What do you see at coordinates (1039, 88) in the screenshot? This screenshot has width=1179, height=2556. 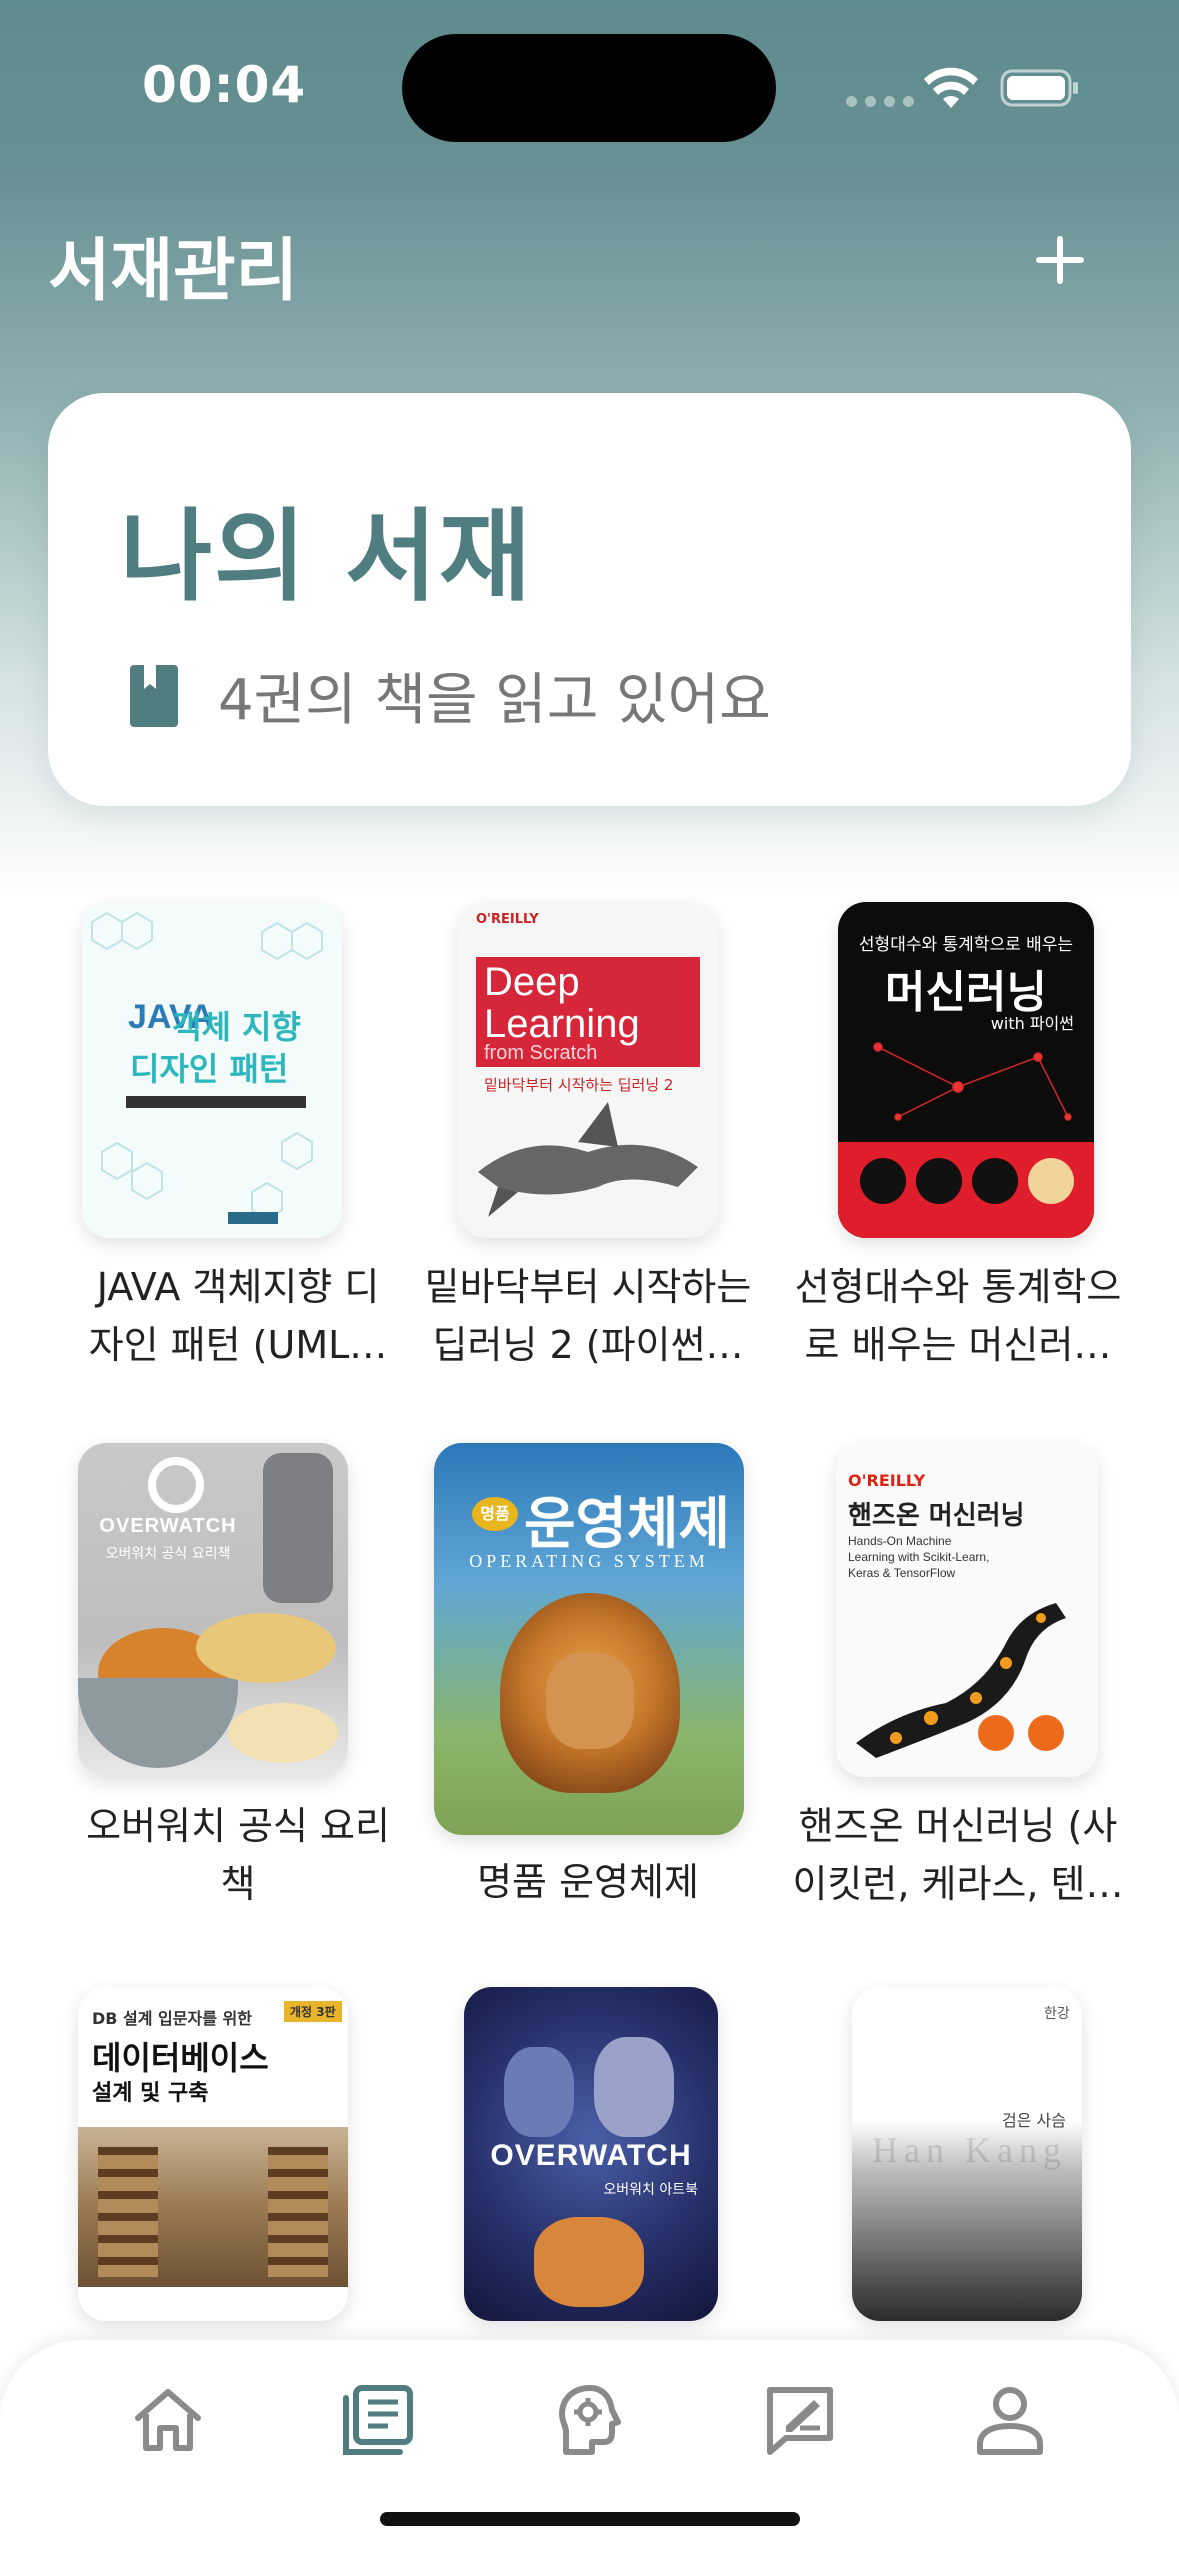 I see `battery-icon` at bounding box center [1039, 88].